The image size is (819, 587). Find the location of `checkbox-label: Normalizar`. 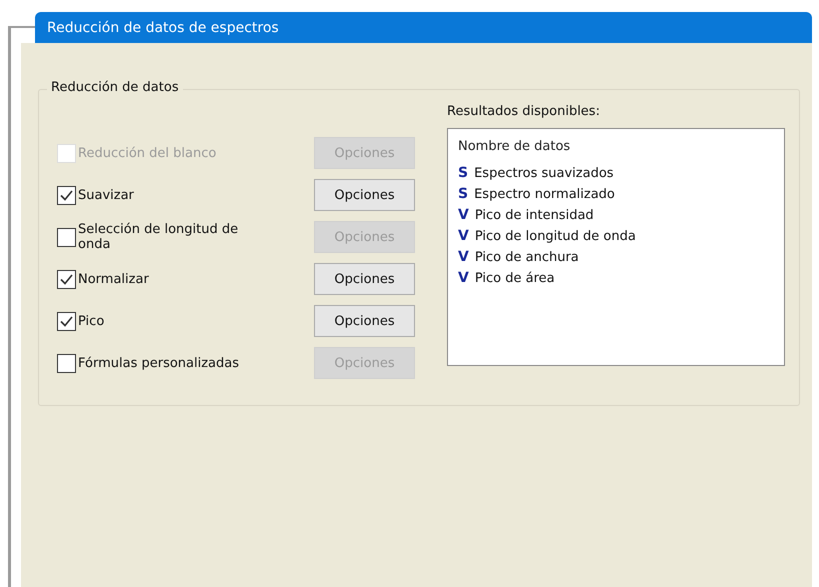

checkbox-label: Normalizar is located at coordinates (114, 279).